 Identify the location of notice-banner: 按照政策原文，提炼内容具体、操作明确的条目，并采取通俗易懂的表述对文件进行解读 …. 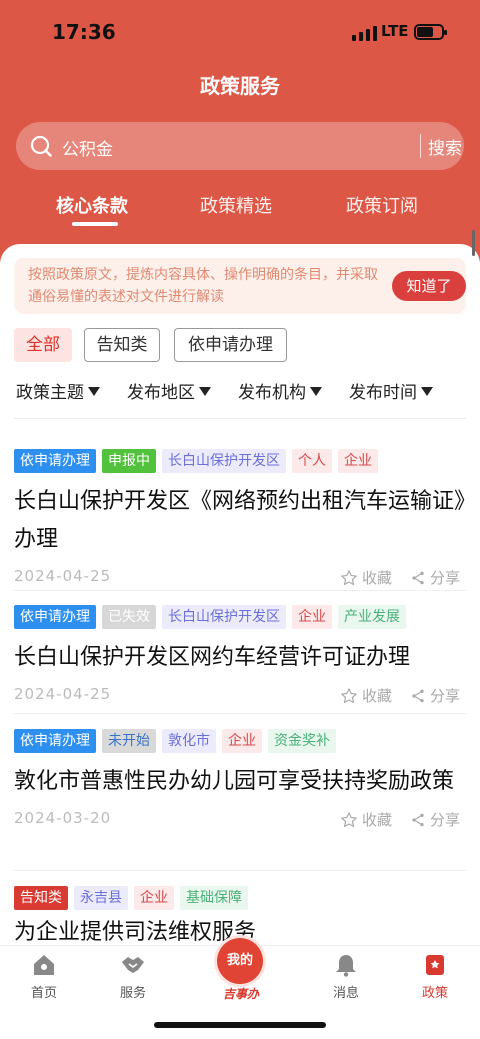
(240, 286).